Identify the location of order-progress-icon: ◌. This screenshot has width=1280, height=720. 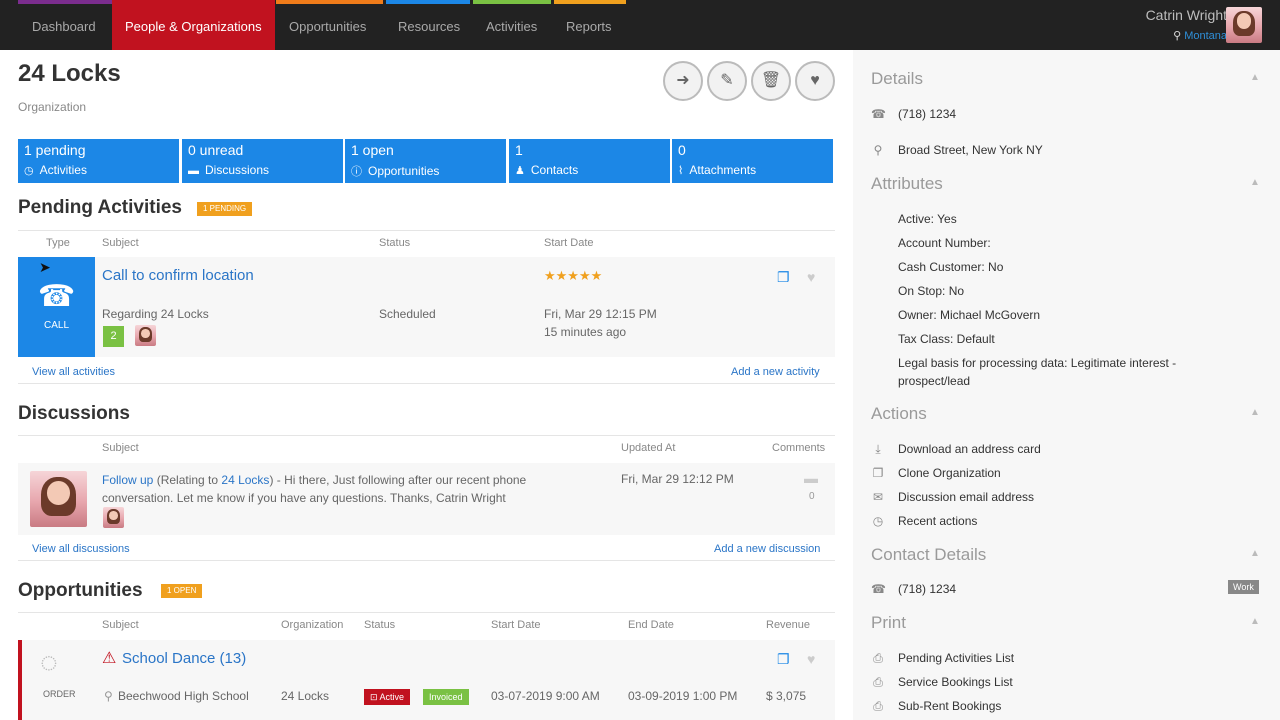
(49, 662).